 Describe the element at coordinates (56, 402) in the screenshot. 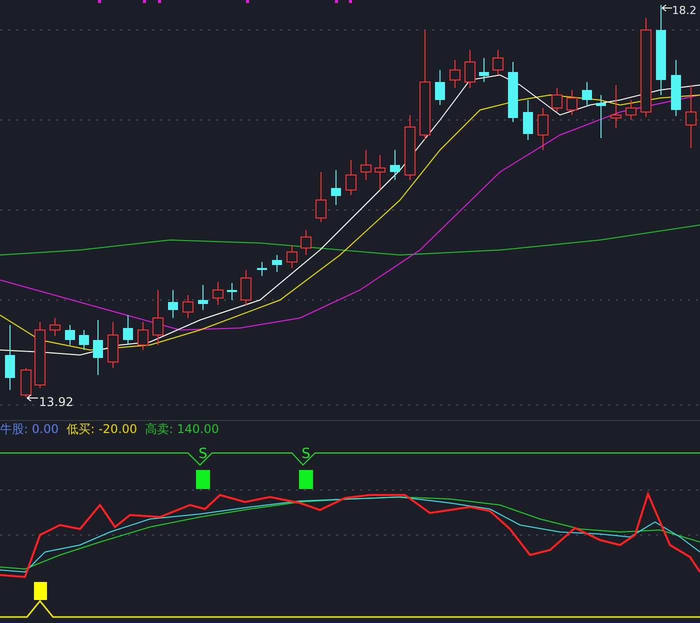

I see `price-label: 13.92` at that location.